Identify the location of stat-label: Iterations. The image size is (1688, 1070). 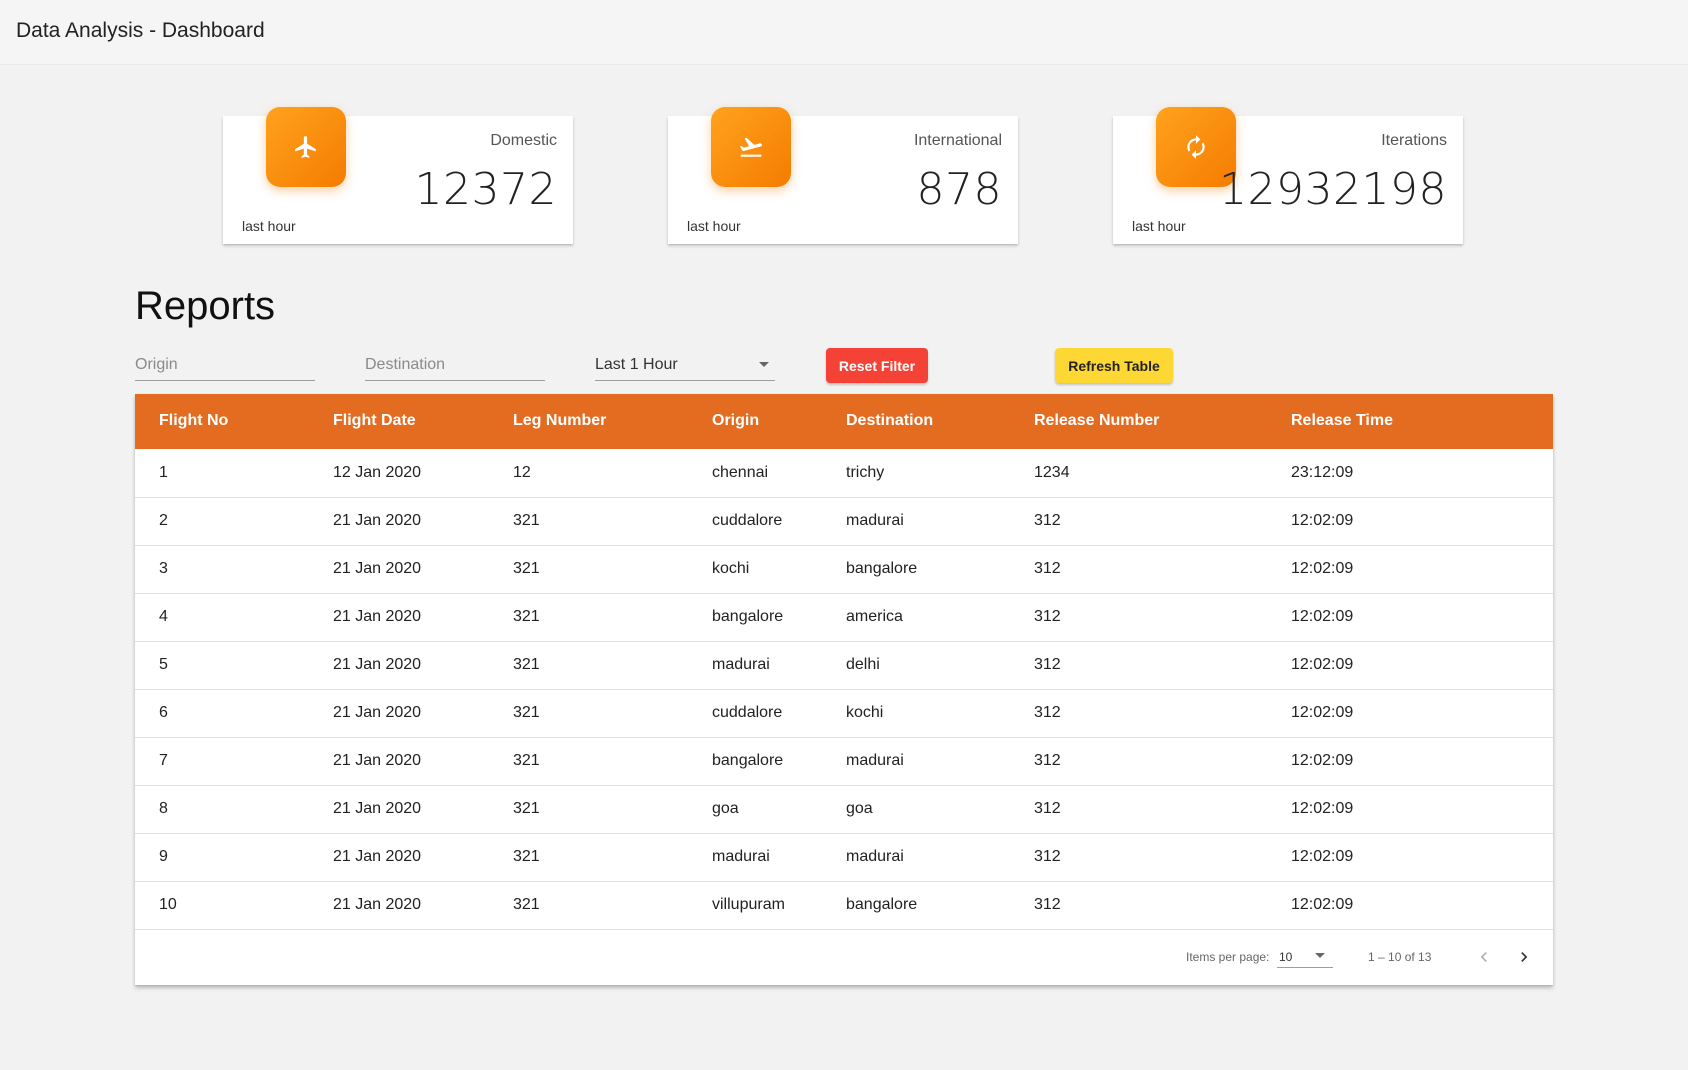
(1414, 140).